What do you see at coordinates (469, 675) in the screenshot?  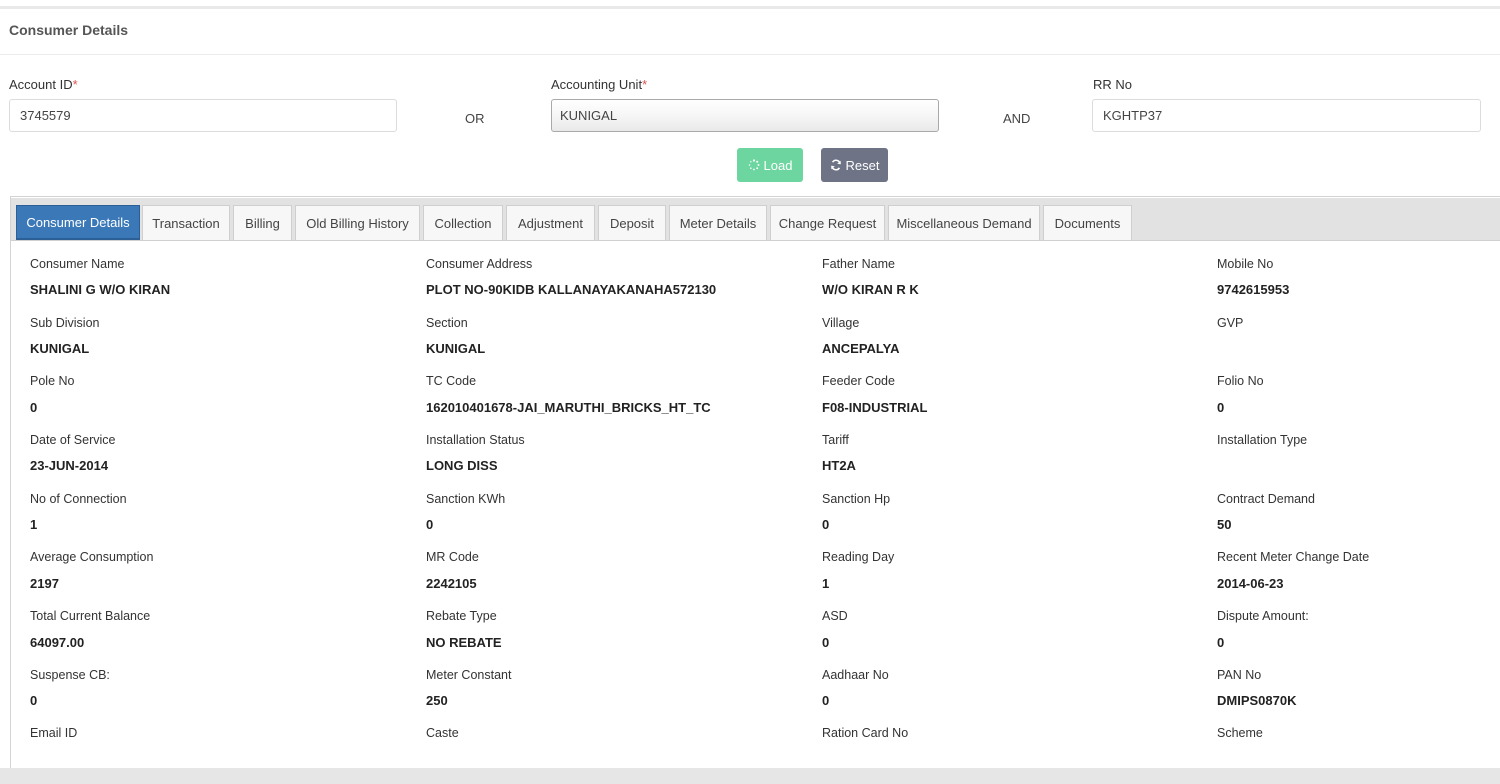 I see `detail-label: Meter Constant` at bounding box center [469, 675].